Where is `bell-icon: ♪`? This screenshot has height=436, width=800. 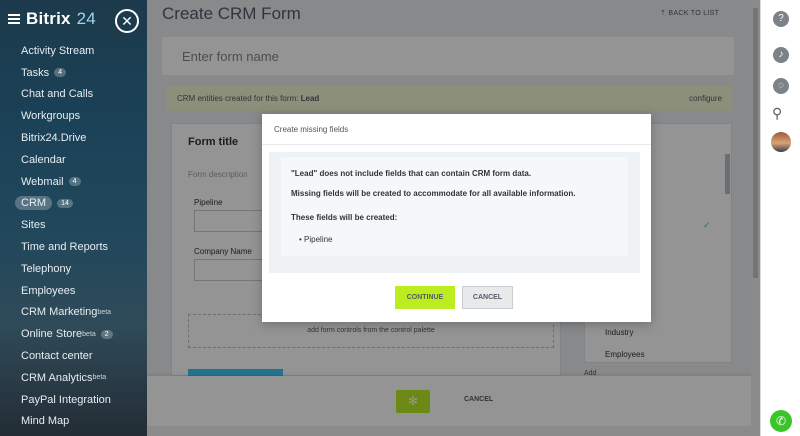
bell-icon: ♪ is located at coordinates (781, 55).